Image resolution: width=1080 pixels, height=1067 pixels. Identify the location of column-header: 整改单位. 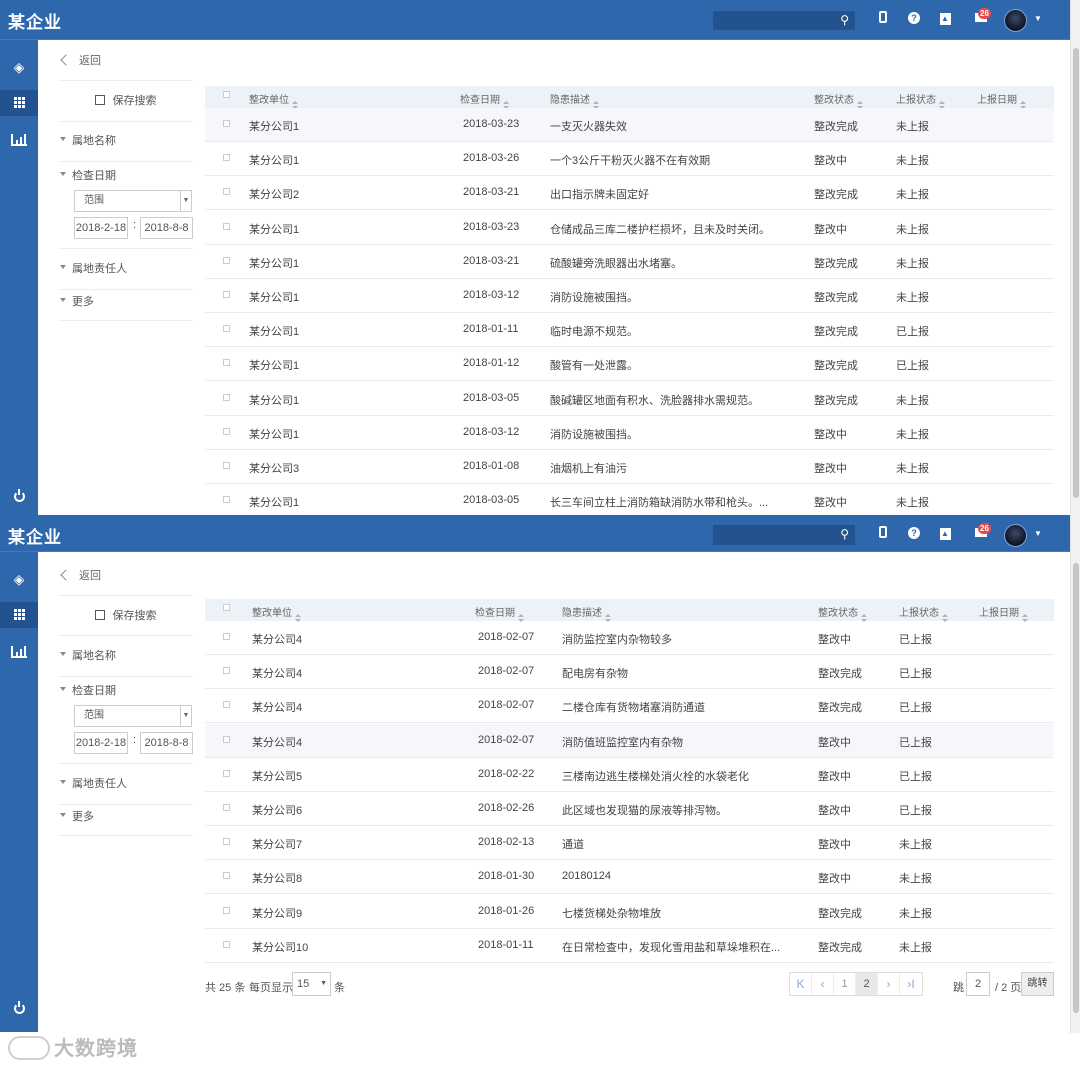
(276, 613).